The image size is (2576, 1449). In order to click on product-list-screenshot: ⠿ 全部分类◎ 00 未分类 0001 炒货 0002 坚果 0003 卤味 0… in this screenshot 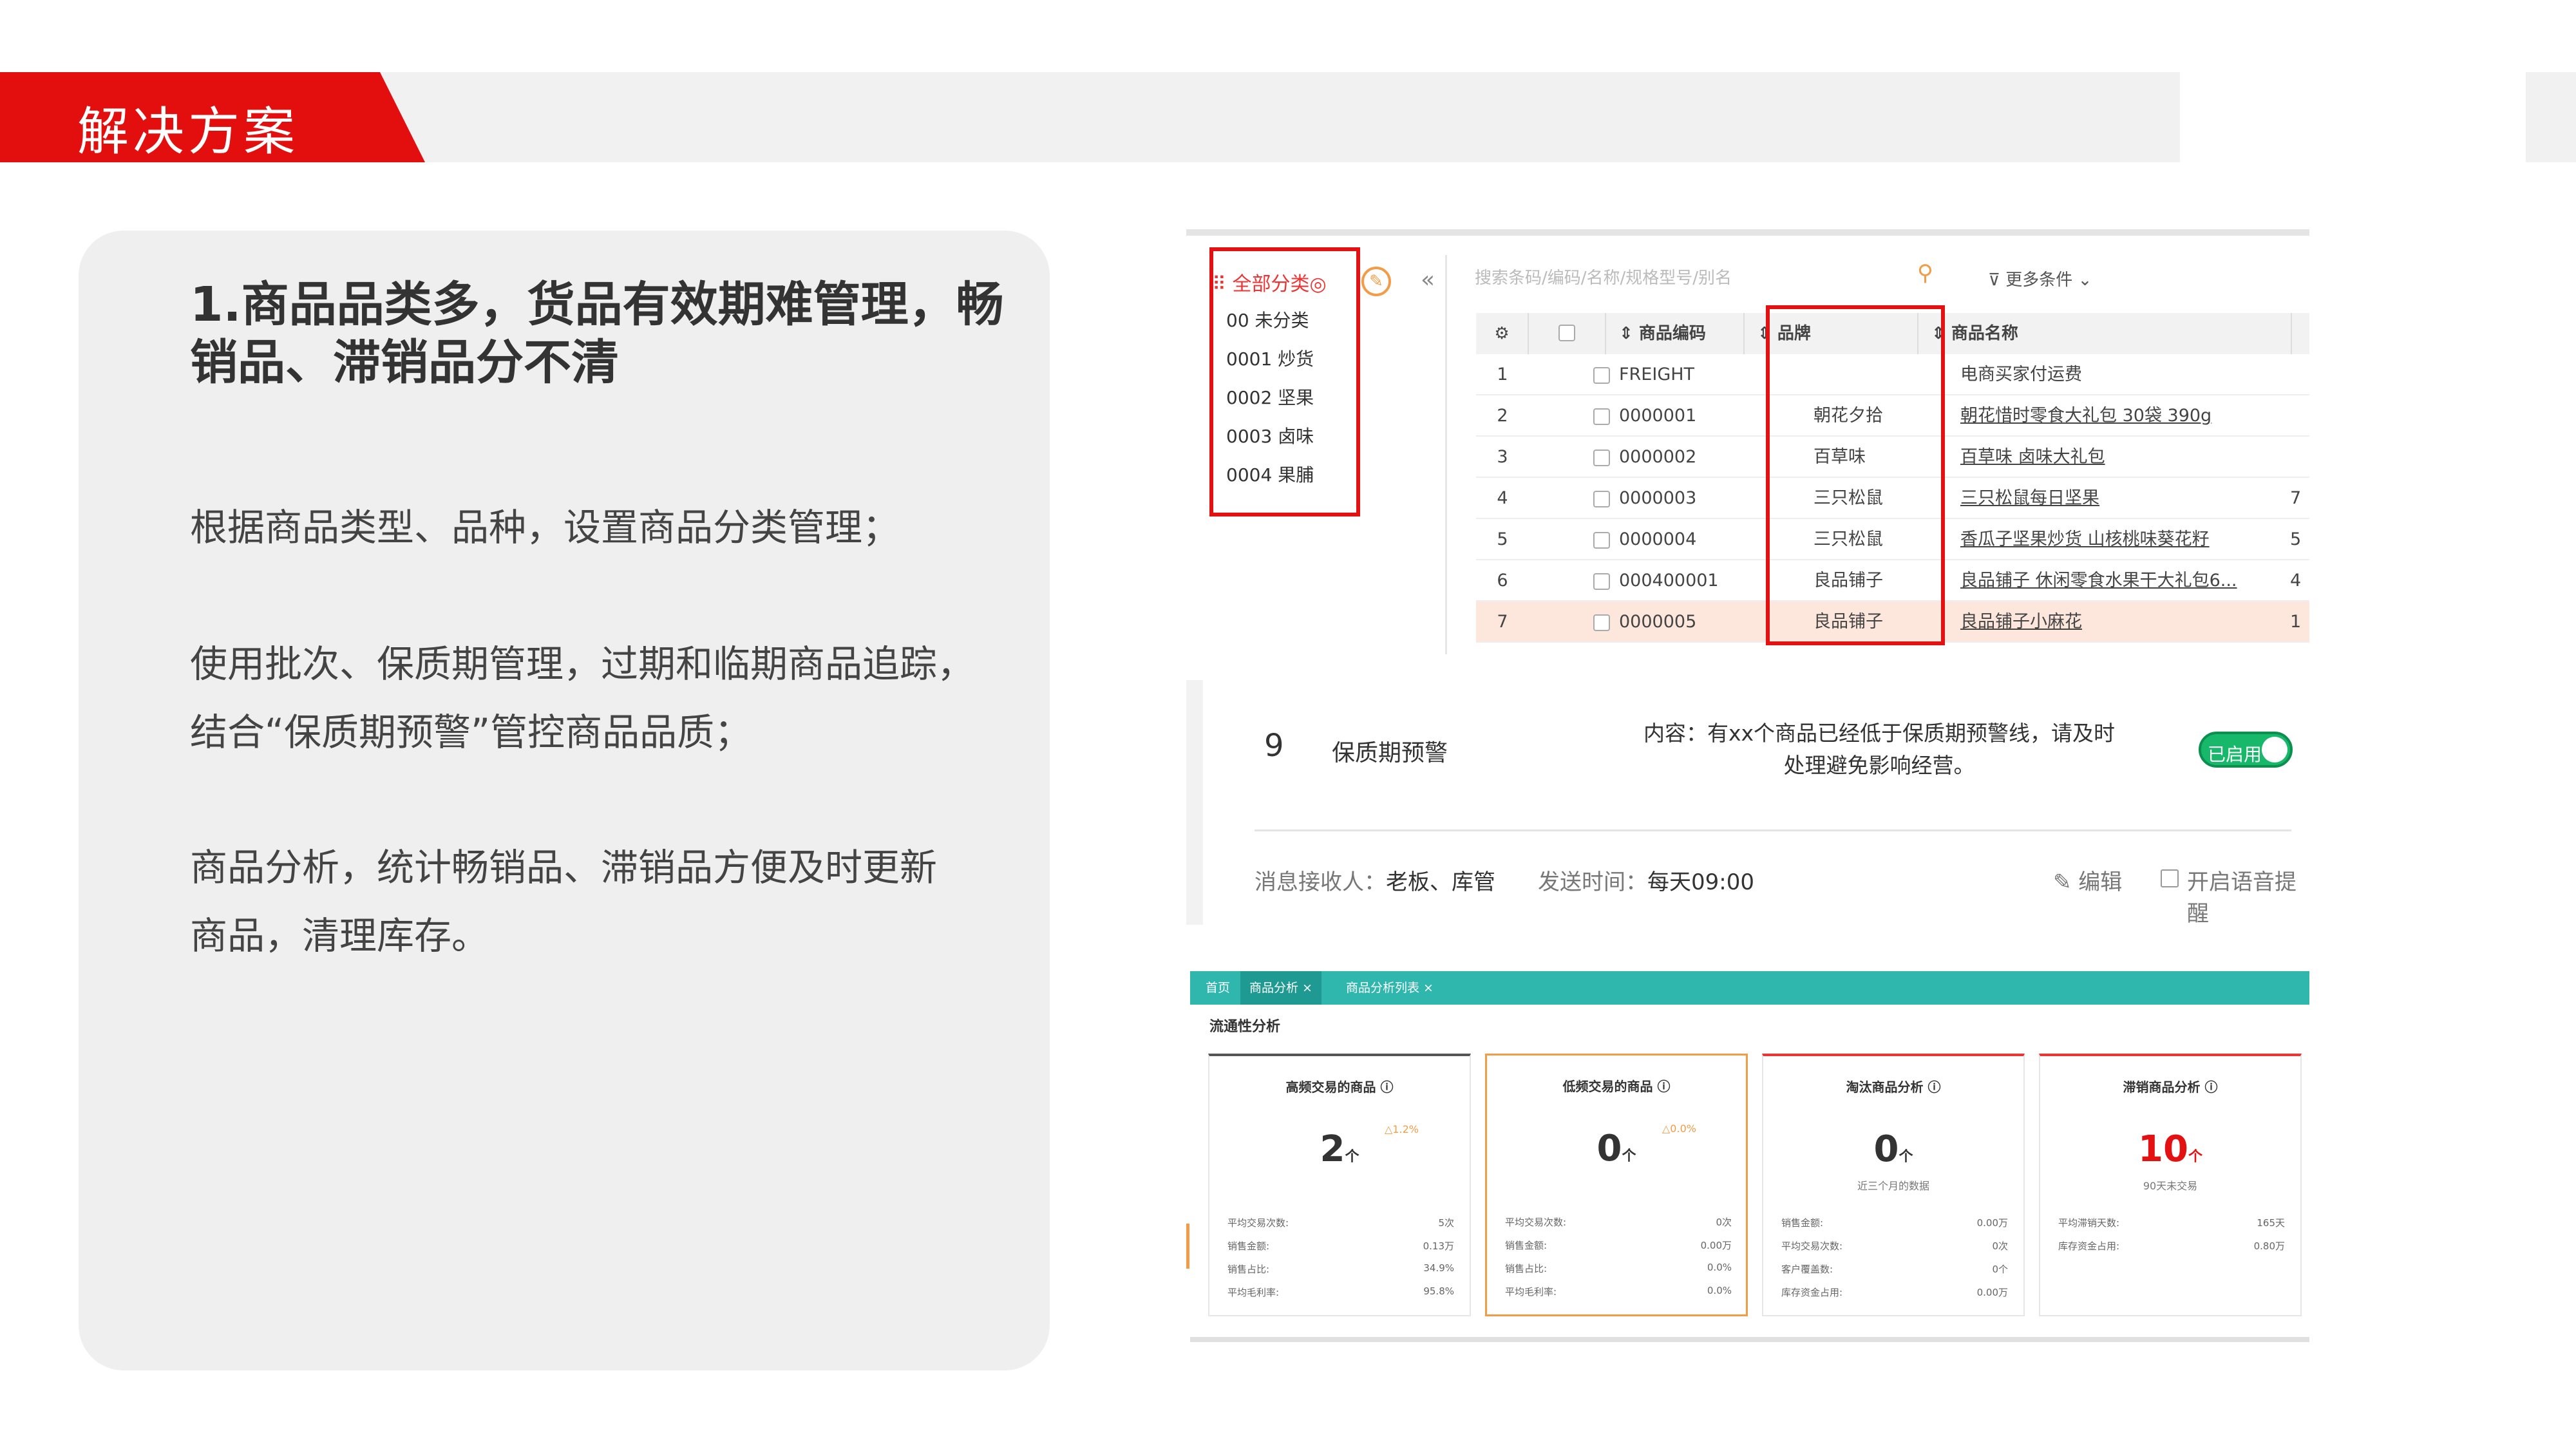, I will do `click(1748, 442)`.